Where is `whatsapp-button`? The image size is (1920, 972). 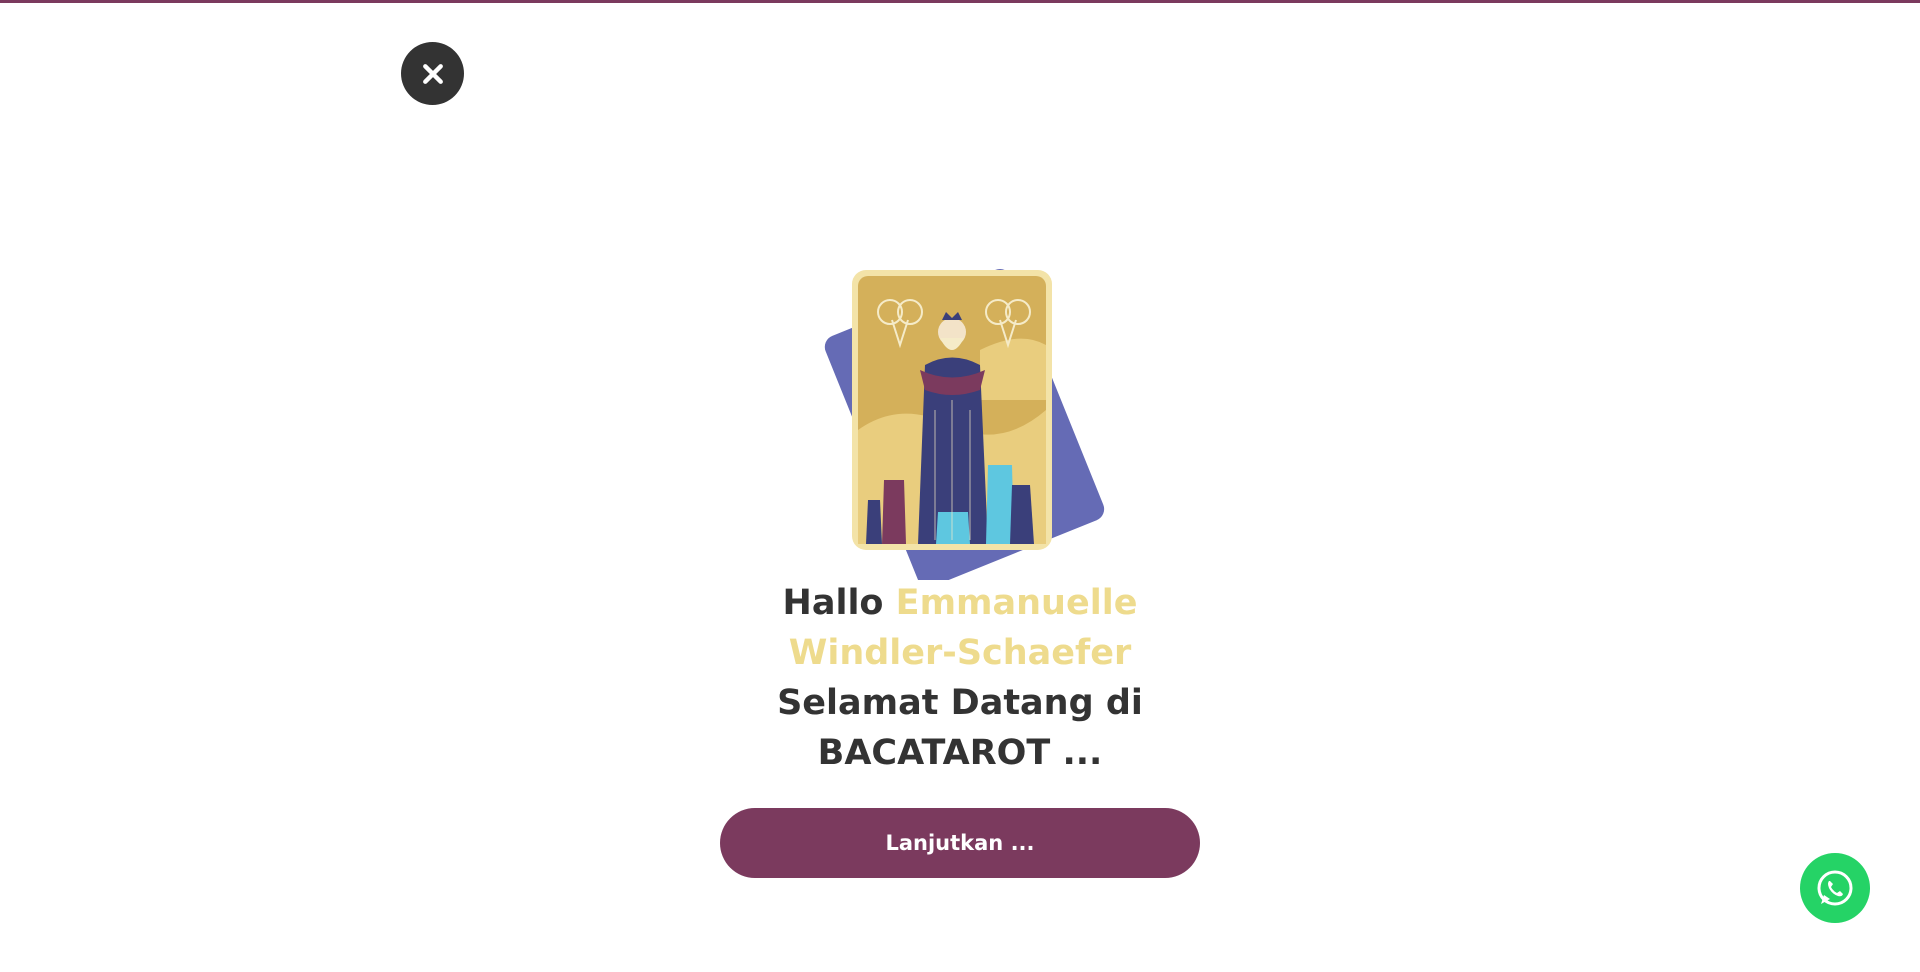 whatsapp-button is located at coordinates (1835, 888).